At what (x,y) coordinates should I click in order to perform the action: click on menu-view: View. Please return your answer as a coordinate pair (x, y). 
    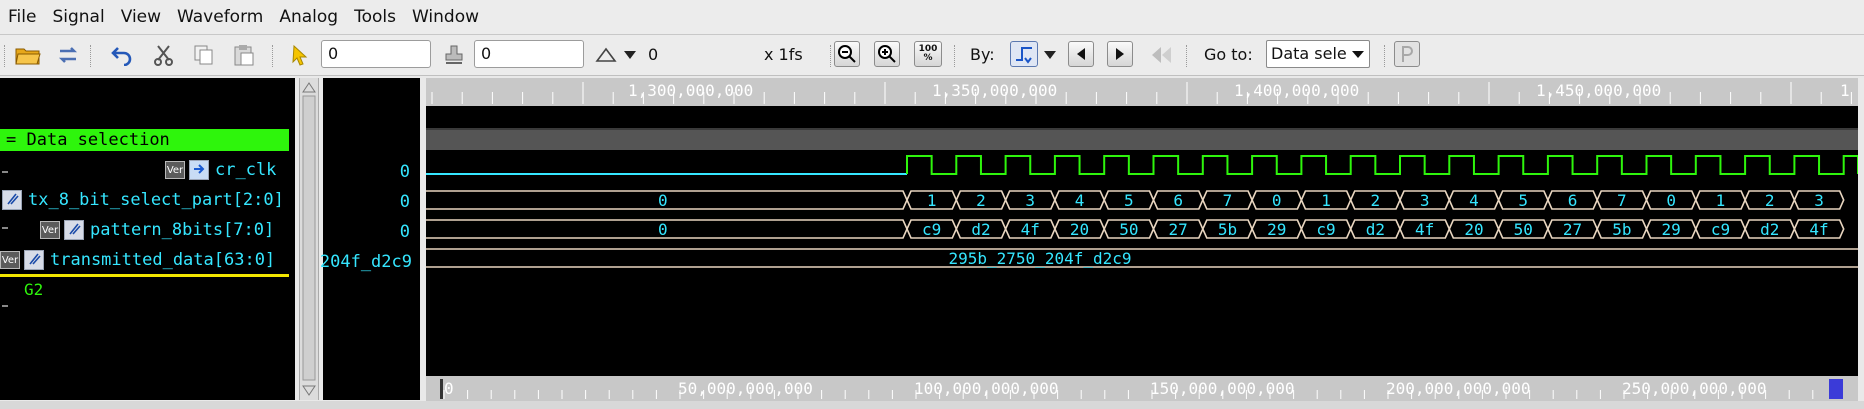
    Looking at the image, I should click on (141, 17).